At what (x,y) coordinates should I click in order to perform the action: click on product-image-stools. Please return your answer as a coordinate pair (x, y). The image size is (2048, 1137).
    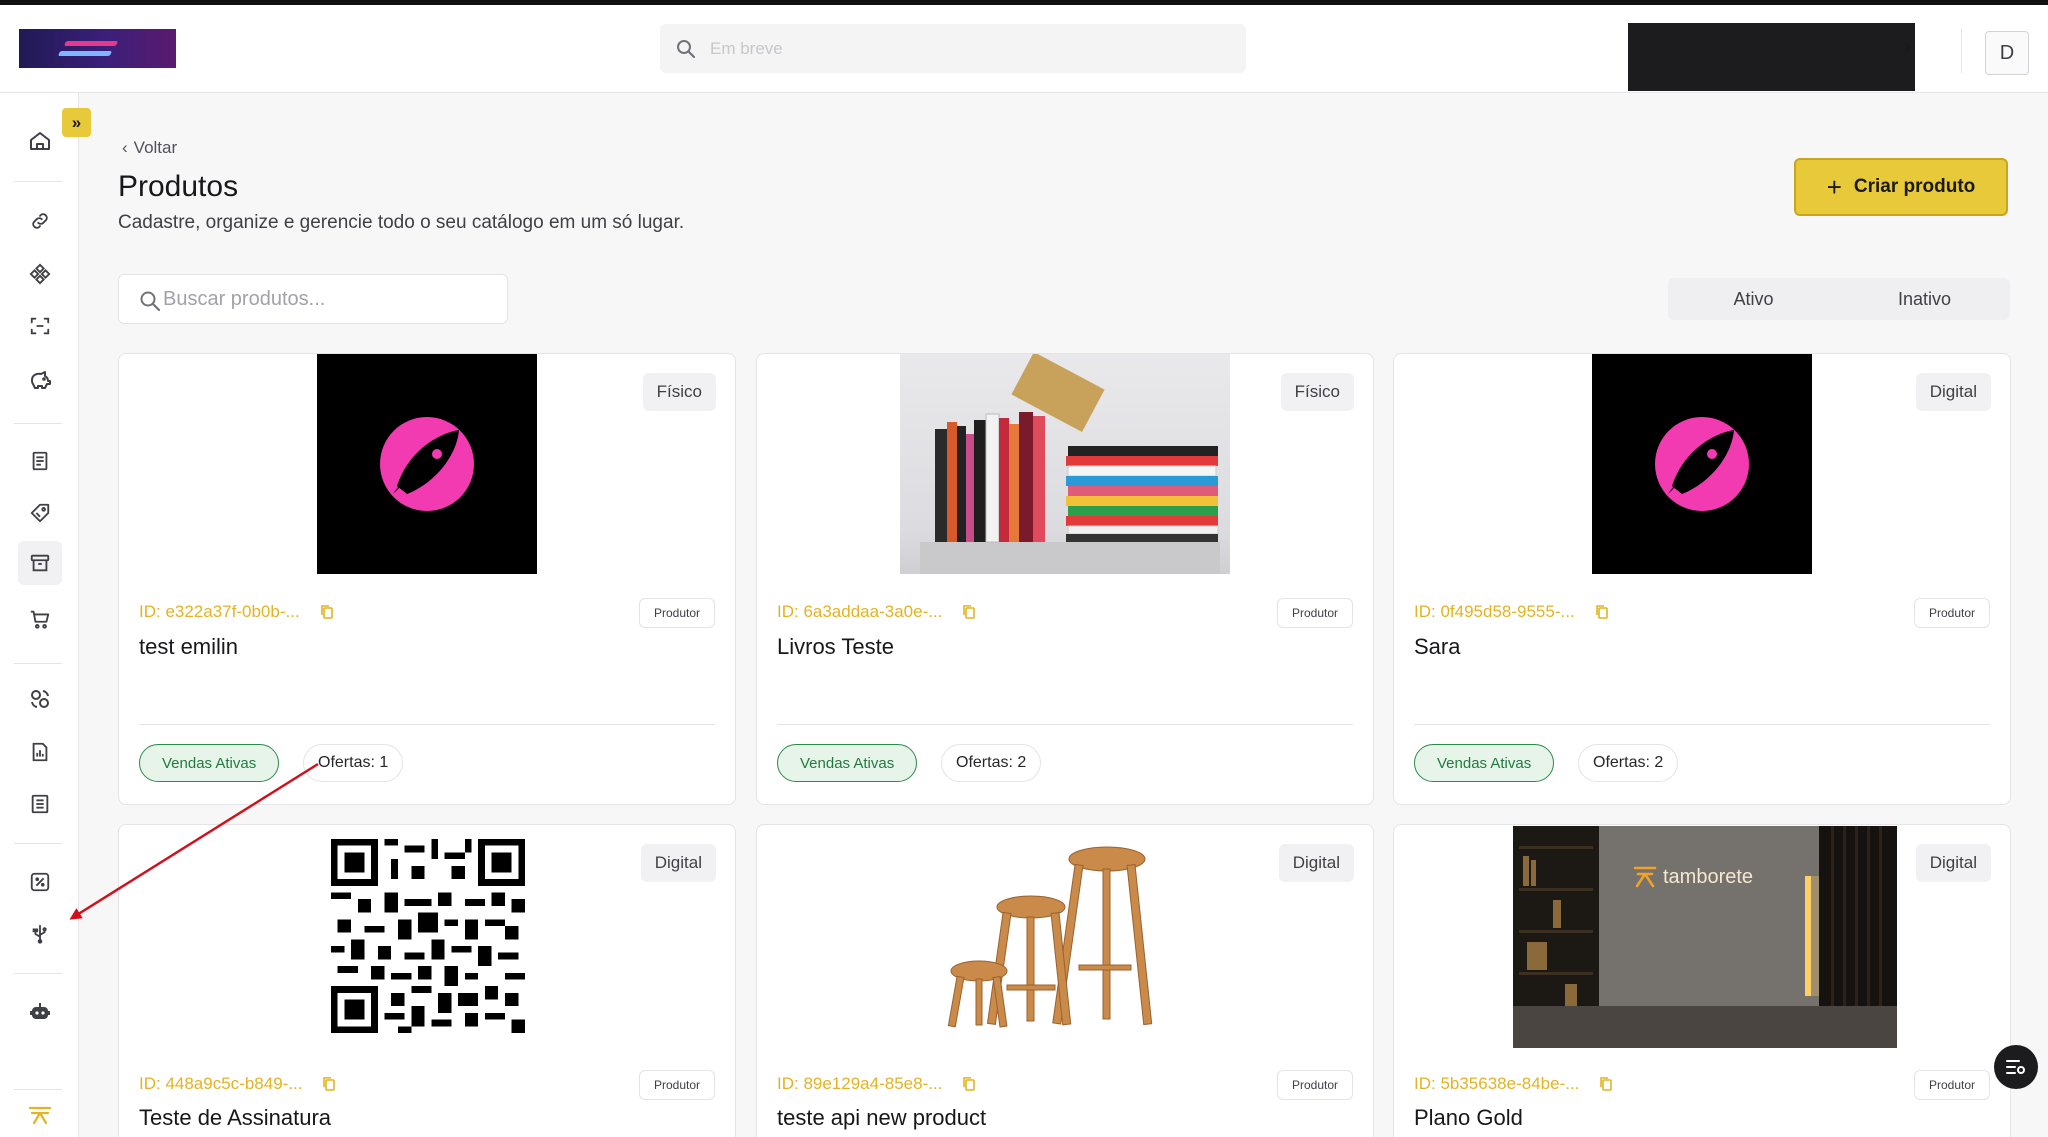
    Looking at the image, I should click on (1067, 940).